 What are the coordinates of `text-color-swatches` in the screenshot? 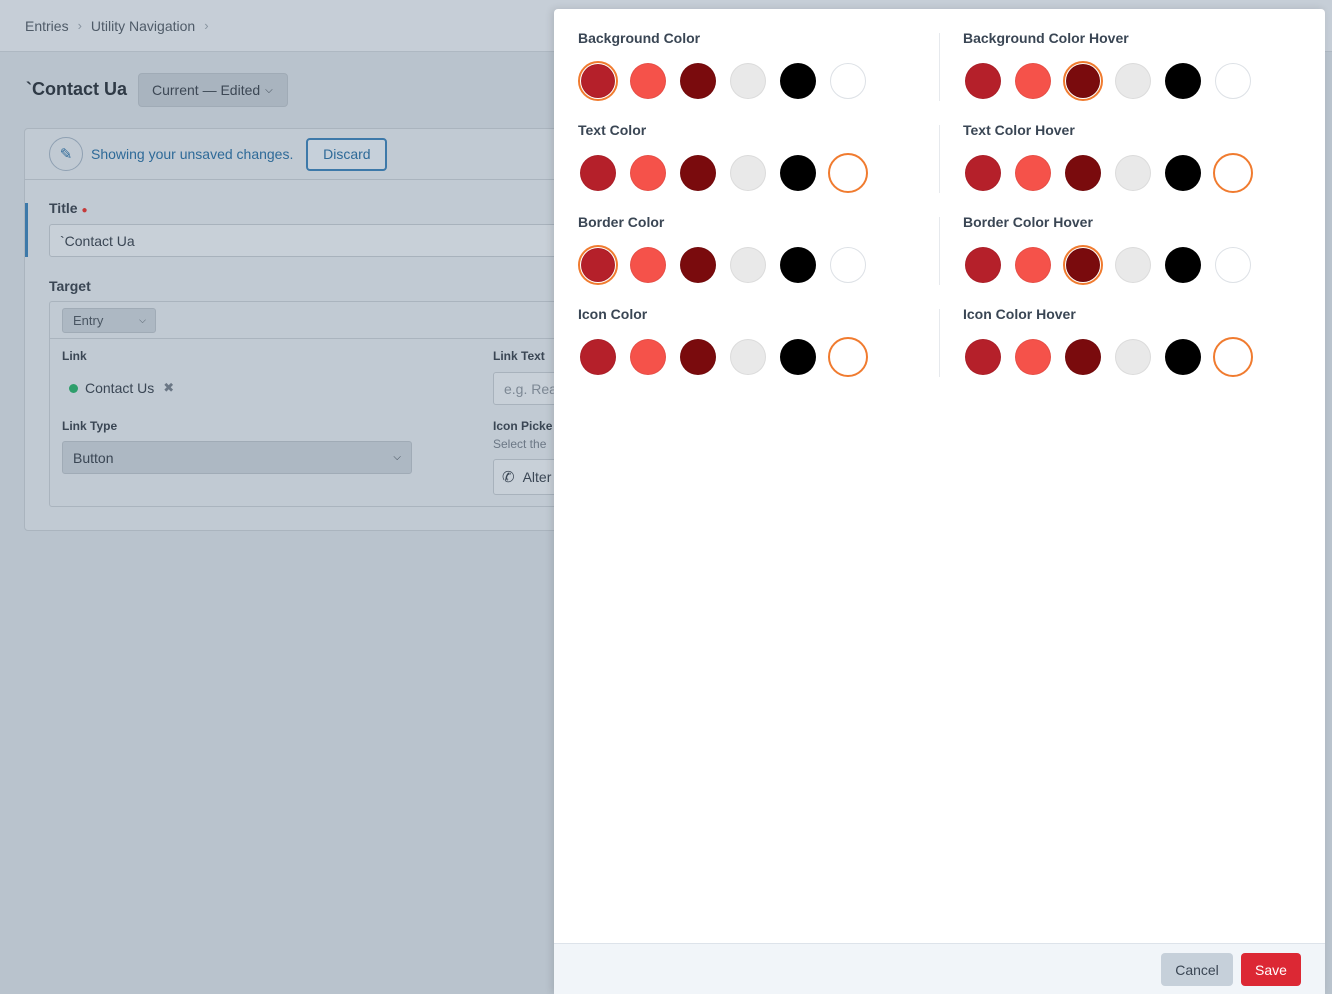 It's located at (728, 173).